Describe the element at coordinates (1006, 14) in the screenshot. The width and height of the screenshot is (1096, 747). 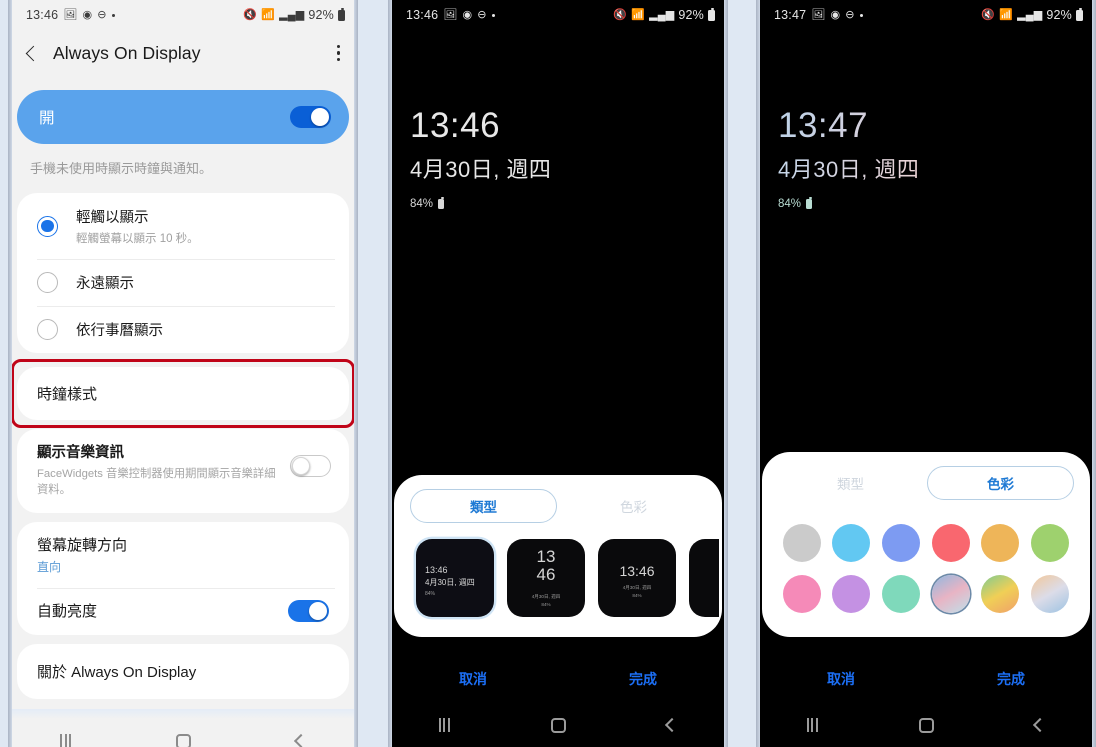
I see `wifi-icon: 📶` at that location.